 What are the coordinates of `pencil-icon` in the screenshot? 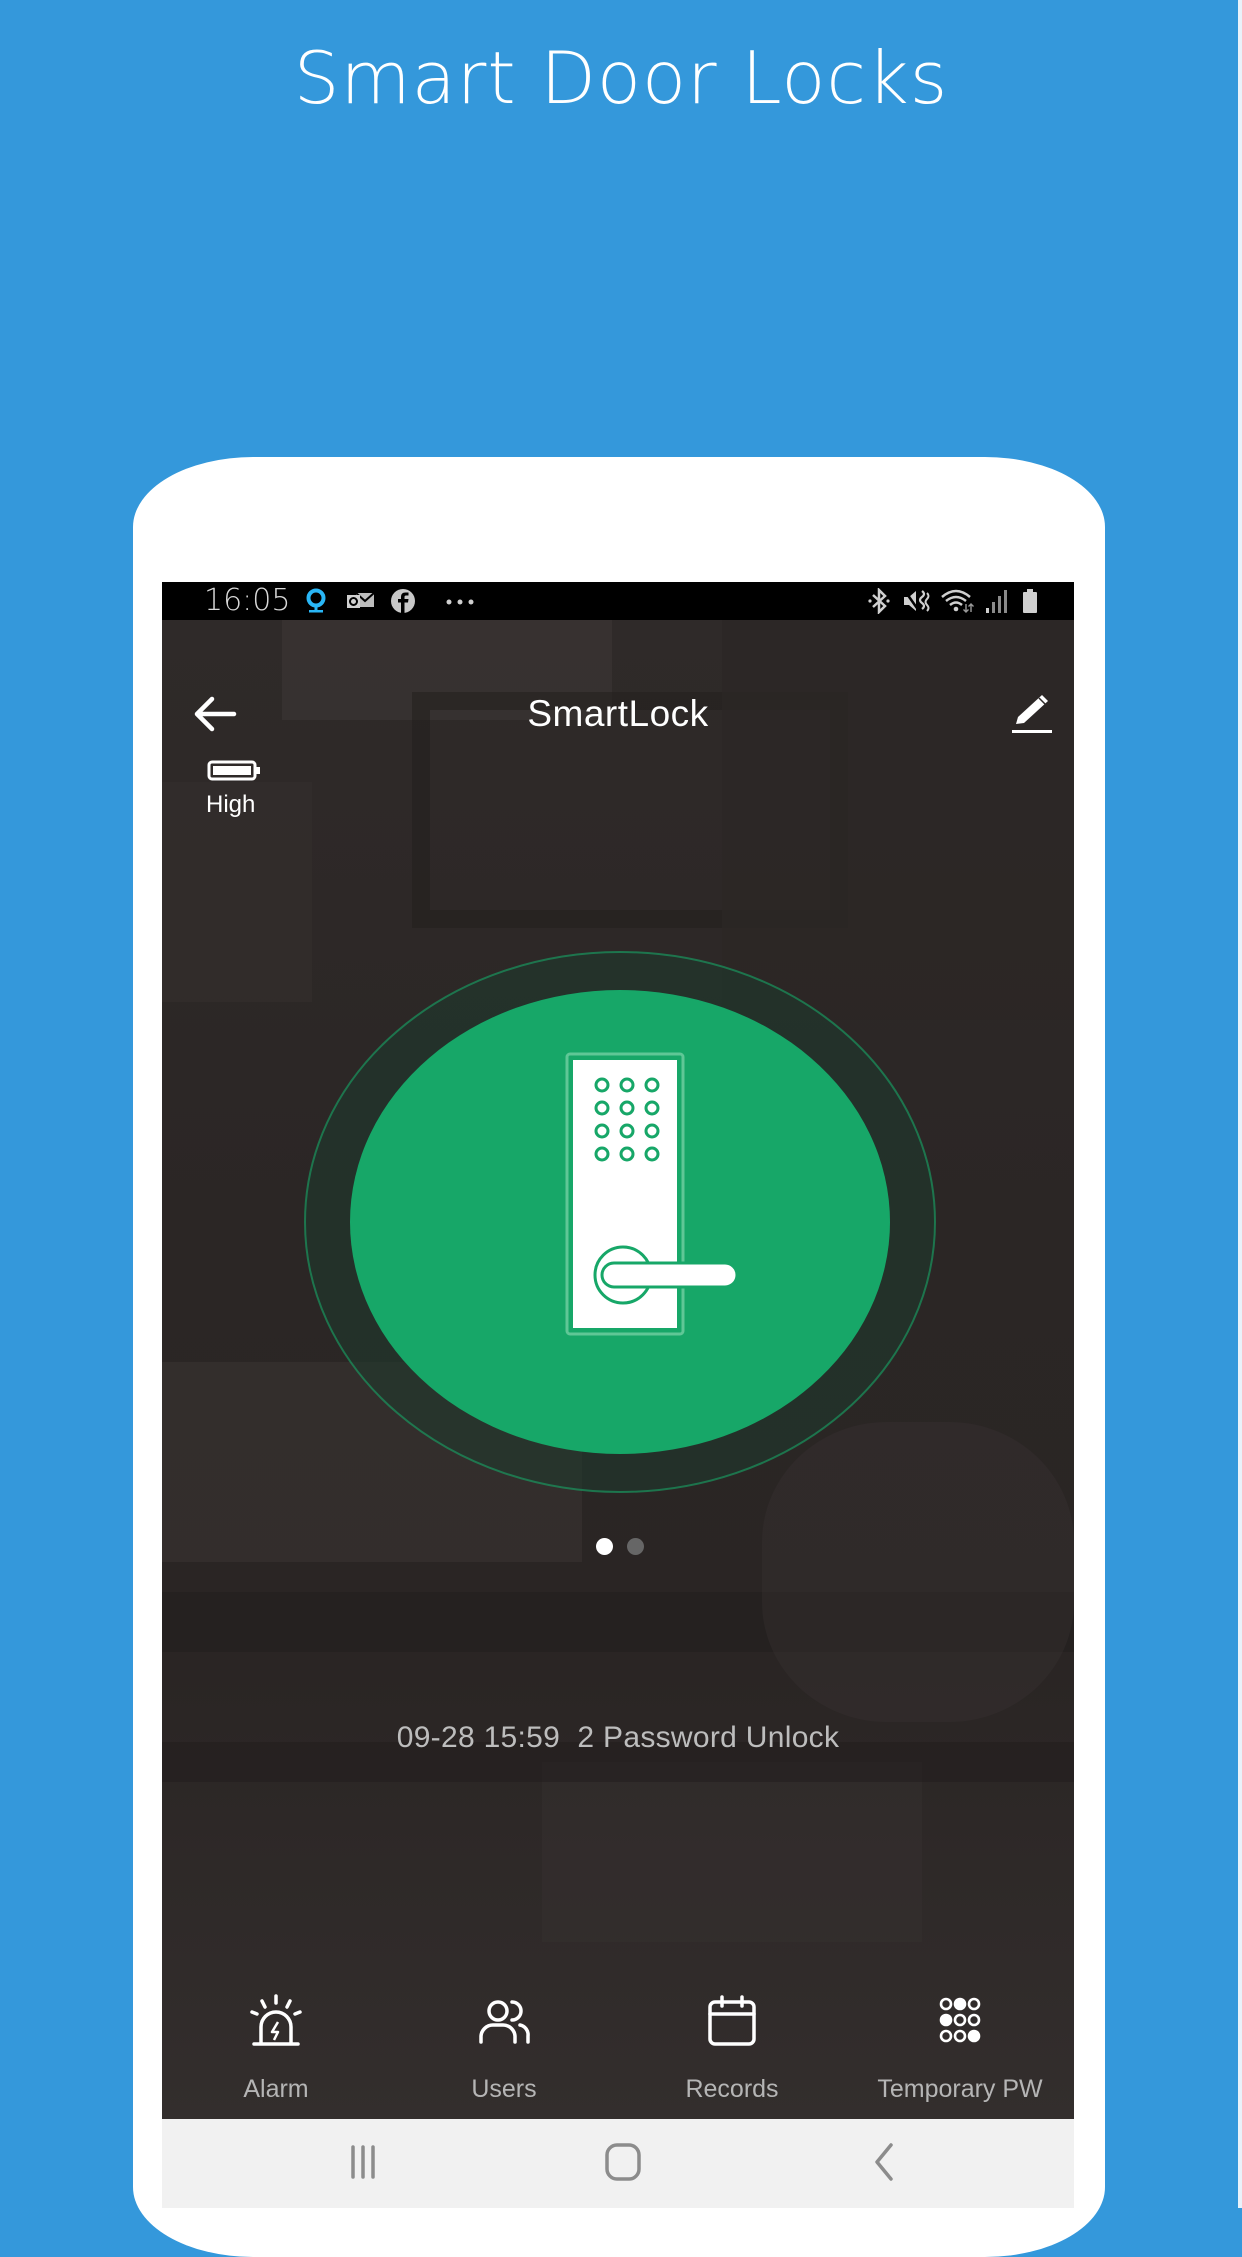 It's located at (1032, 714).